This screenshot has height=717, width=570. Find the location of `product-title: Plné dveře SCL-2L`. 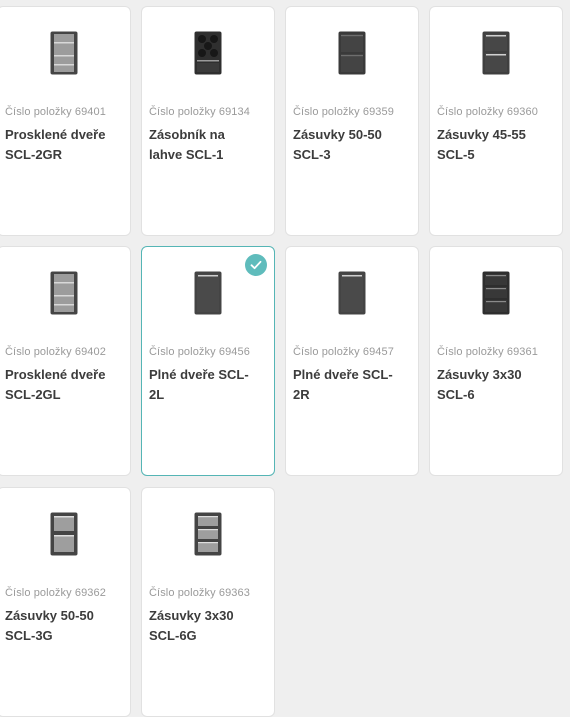

product-title: Plné dveře SCL-2L is located at coordinates (199, 384).